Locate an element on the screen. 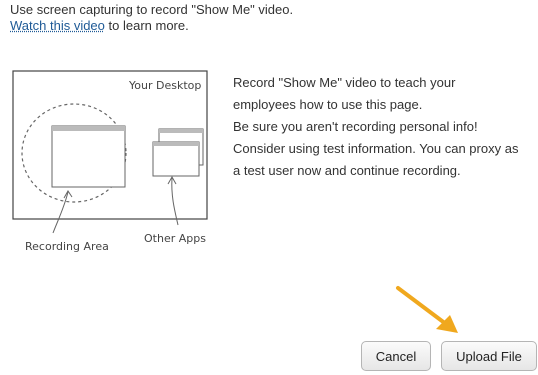 The height and width of the screenshot is (375, 538). upload-file-button: Upload File is located at coordinates (489, 356).